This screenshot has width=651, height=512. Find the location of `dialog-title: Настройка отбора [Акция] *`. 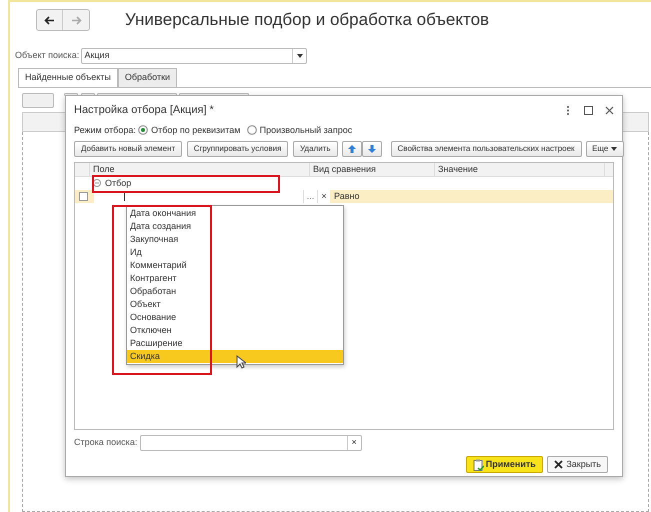

dialog-title: Настройка отбора [Акция] * is located at coordinates (144, 110).